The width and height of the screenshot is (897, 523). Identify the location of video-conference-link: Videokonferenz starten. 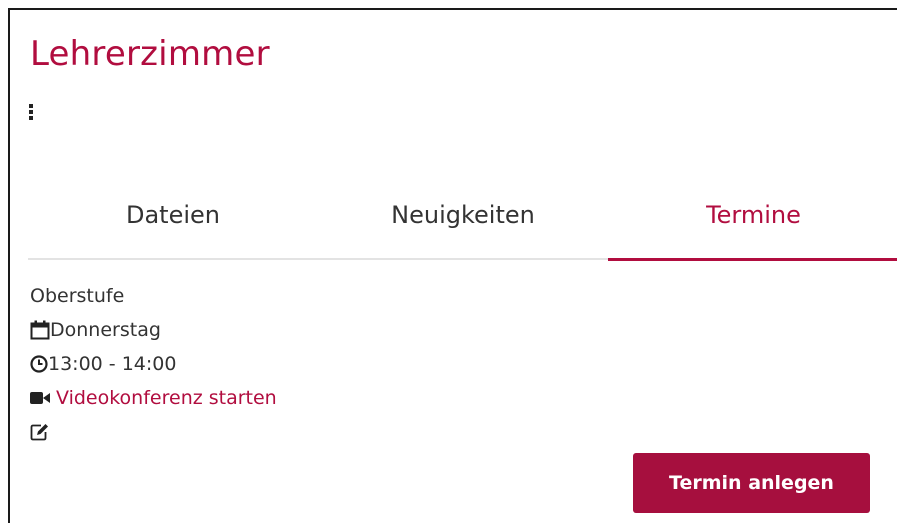
(166, 398).